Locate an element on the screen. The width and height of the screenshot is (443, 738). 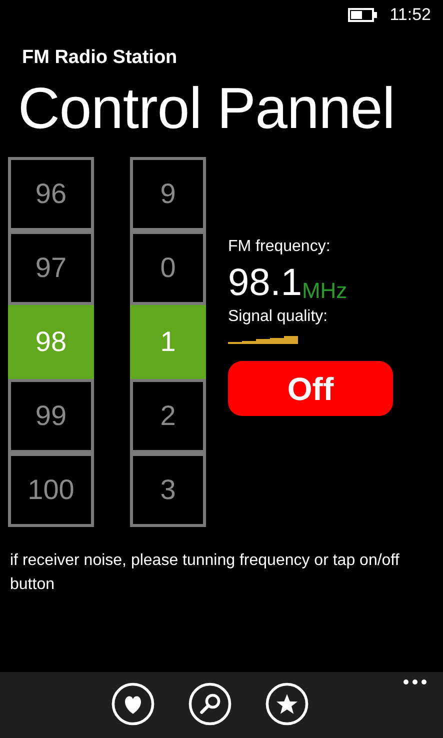
frequency-unit: MHz is located at coordinates (325, 291).